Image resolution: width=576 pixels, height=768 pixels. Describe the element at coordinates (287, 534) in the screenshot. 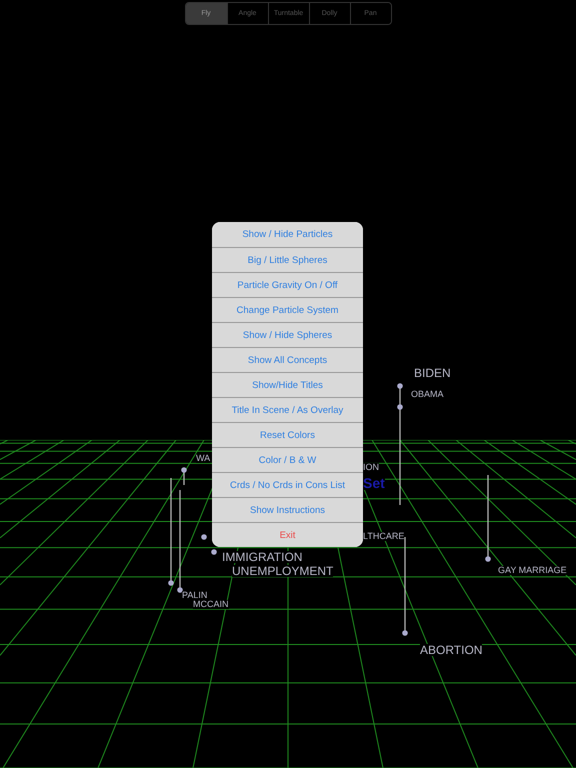

I see `menu-item: Exit` at that location.